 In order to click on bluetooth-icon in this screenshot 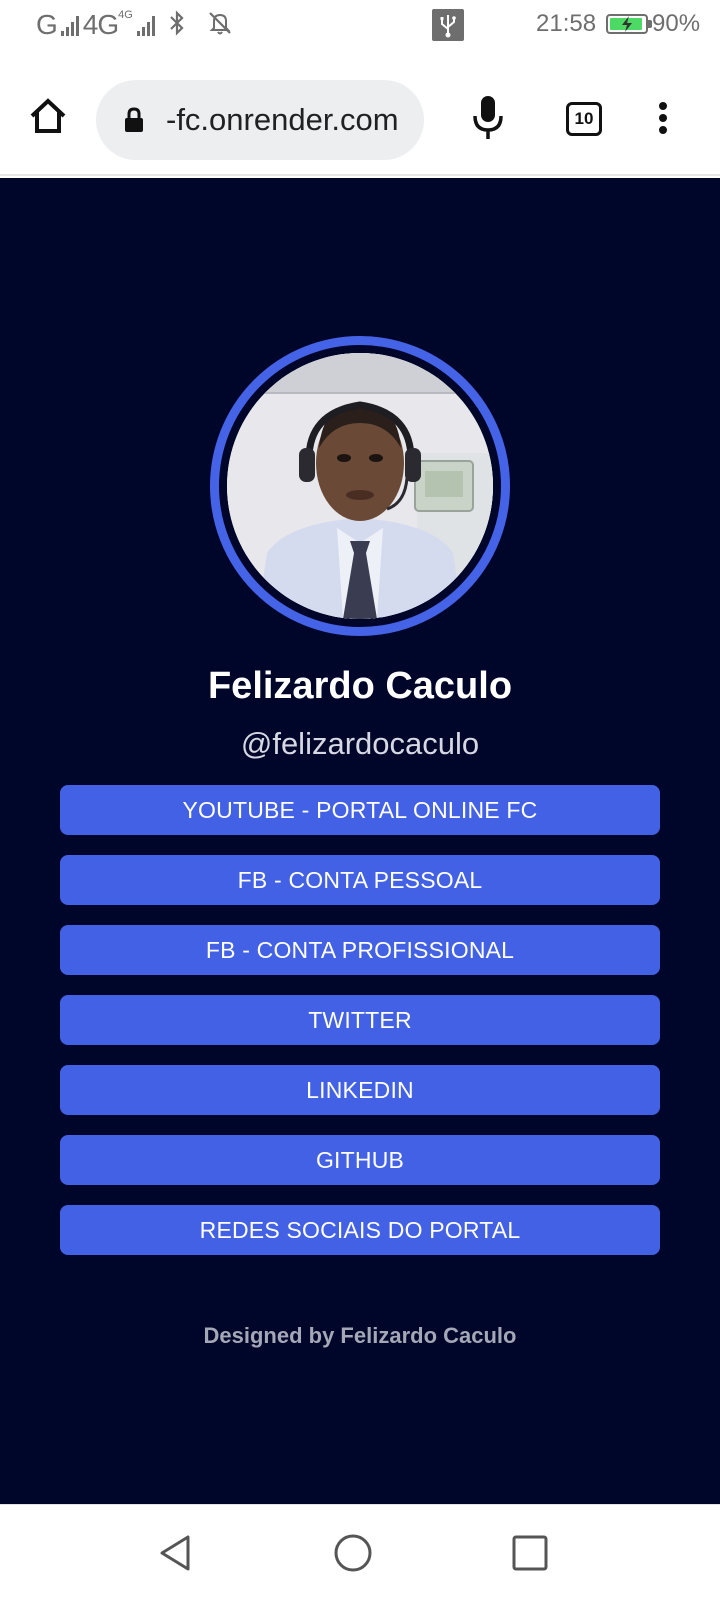, I will do `click(177, 25)`.